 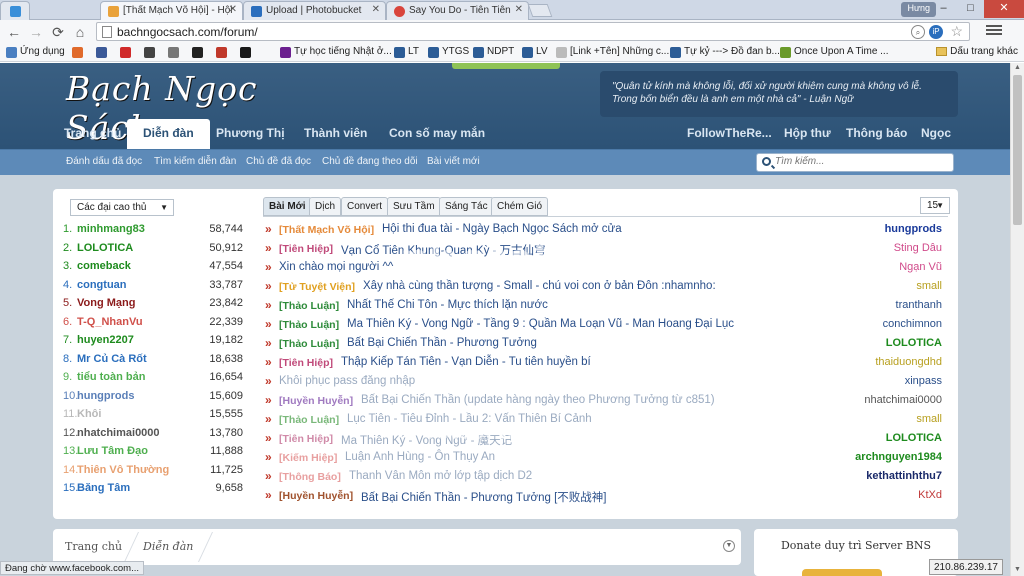 What do you see at coordinates (842, 572) in the screenshot?
I see `donate-button` at bounding box center [842, 572].